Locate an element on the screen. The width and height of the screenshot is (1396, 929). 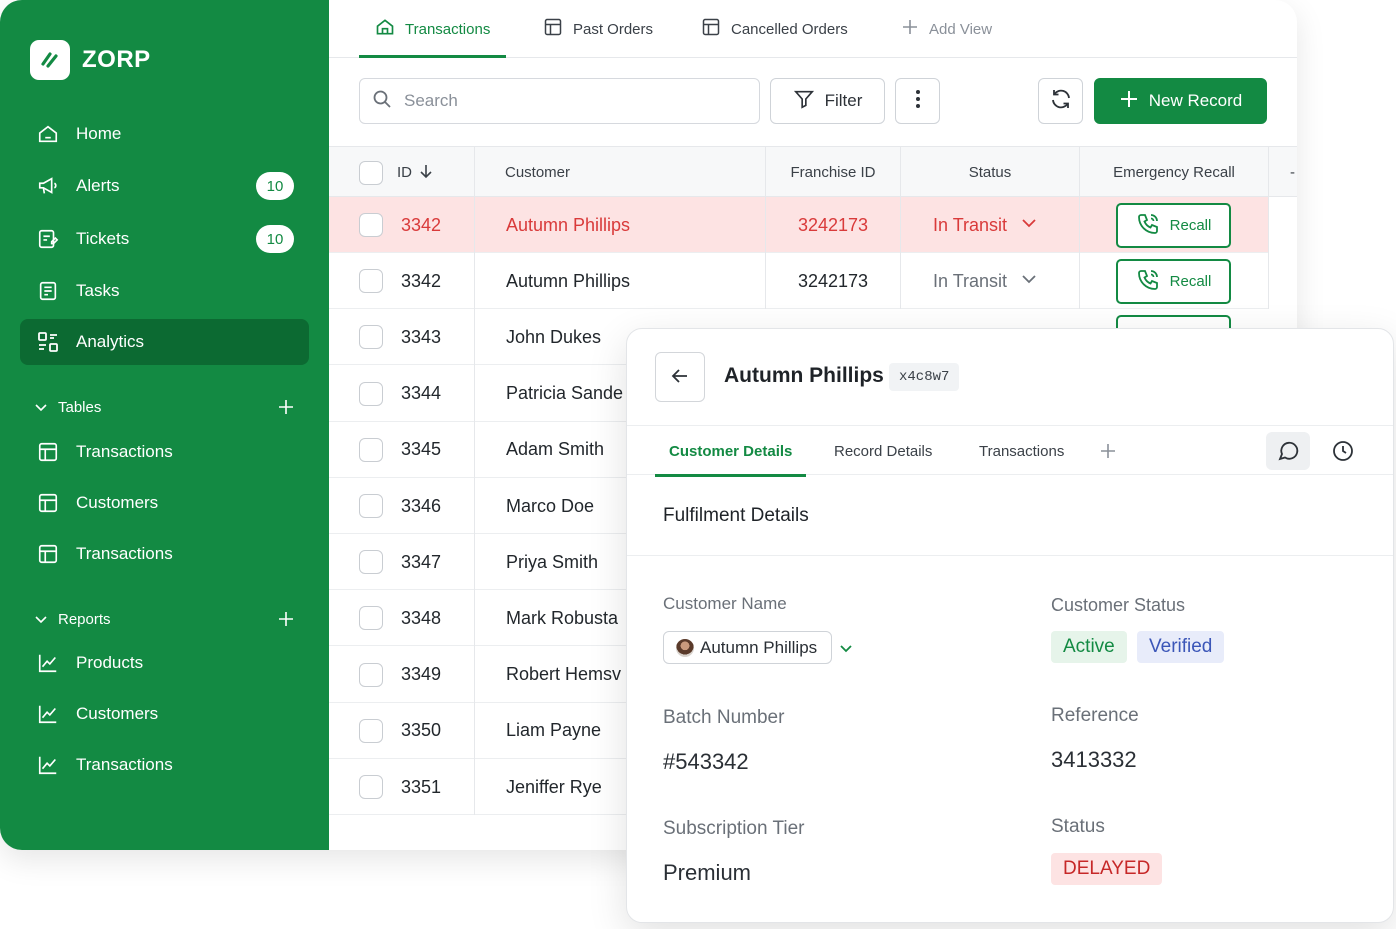
add-table-icon is located at coordinates (286, 407).